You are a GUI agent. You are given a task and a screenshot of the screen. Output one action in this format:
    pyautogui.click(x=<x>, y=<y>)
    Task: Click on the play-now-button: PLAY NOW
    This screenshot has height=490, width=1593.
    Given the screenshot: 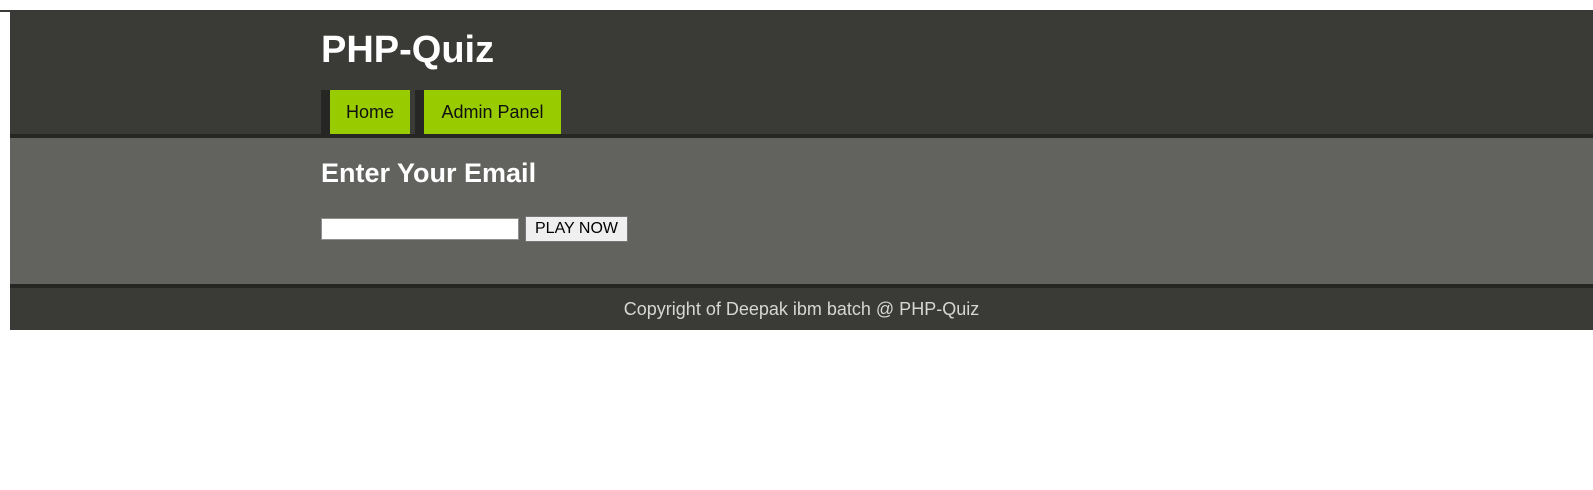 What is the action you would take?
    pyautogui.click(x=576, y=229)
    